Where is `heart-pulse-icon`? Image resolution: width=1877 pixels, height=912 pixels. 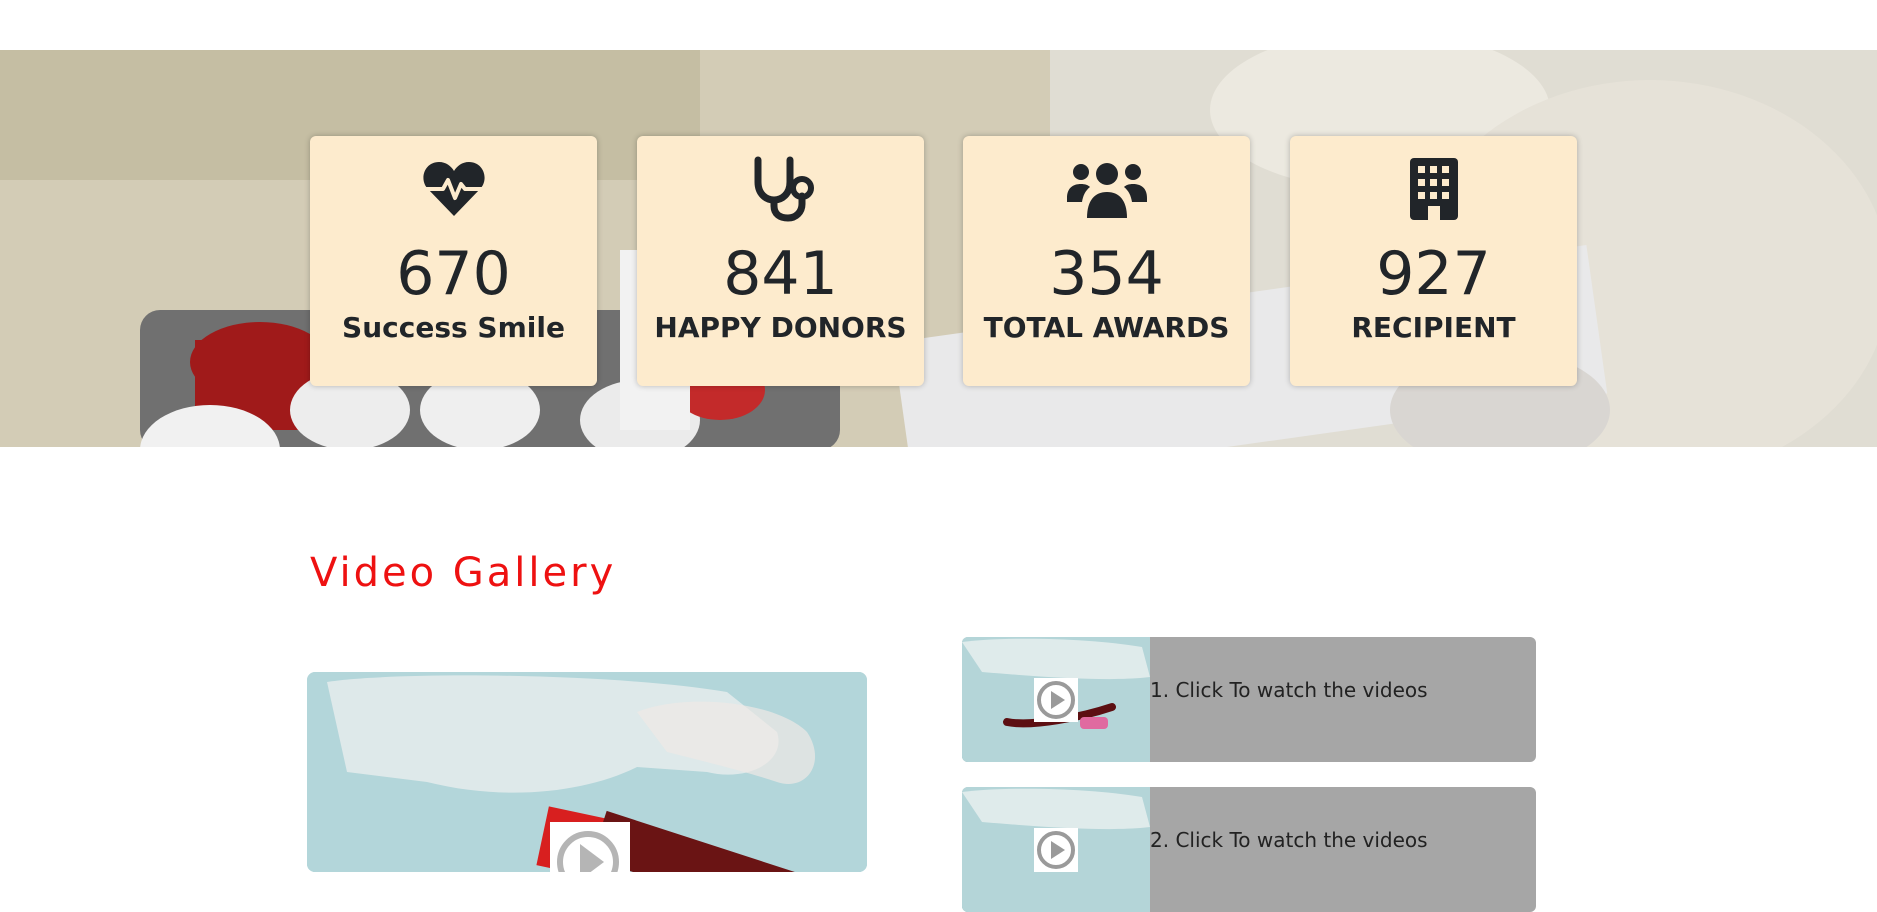 heart-pulse-icon is located at coordinates (454, 189).